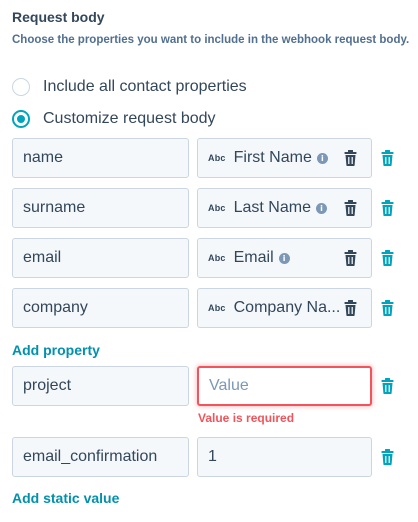 This screenshot has height=522, width=418. What do you see at coordinates (253, 257) in the screenshot?
I see `property-name: Email` at bounding box center [253, 257].